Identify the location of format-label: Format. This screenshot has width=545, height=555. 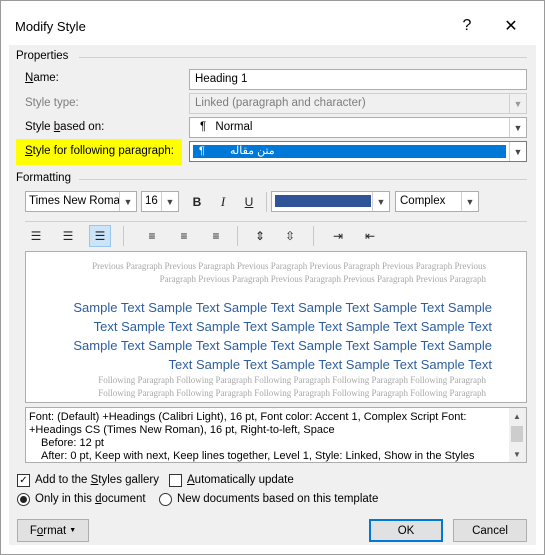
(48, 530).